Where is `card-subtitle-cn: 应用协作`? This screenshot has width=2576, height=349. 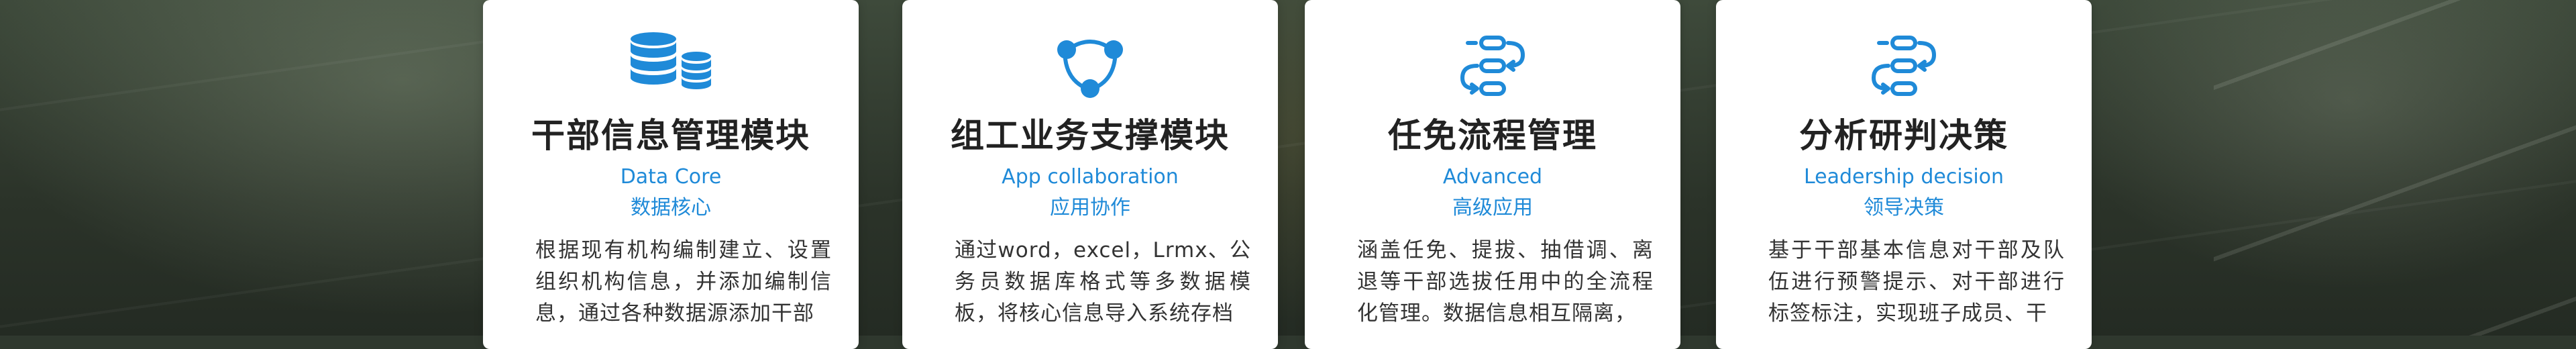 card-subtitle-cn: 应用协作 is located at coordinates (1090, 207).